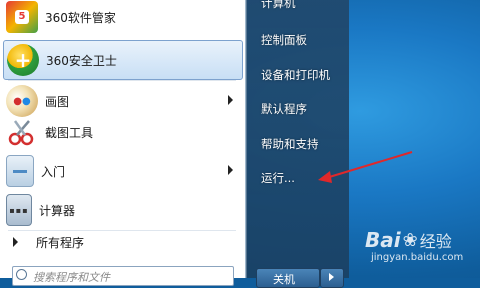 The image size is (480, 288). I want to click on baidu-jingyan-watermark: Bai ❀ 经验 jingyan.baidu.com, so click(414, 245).